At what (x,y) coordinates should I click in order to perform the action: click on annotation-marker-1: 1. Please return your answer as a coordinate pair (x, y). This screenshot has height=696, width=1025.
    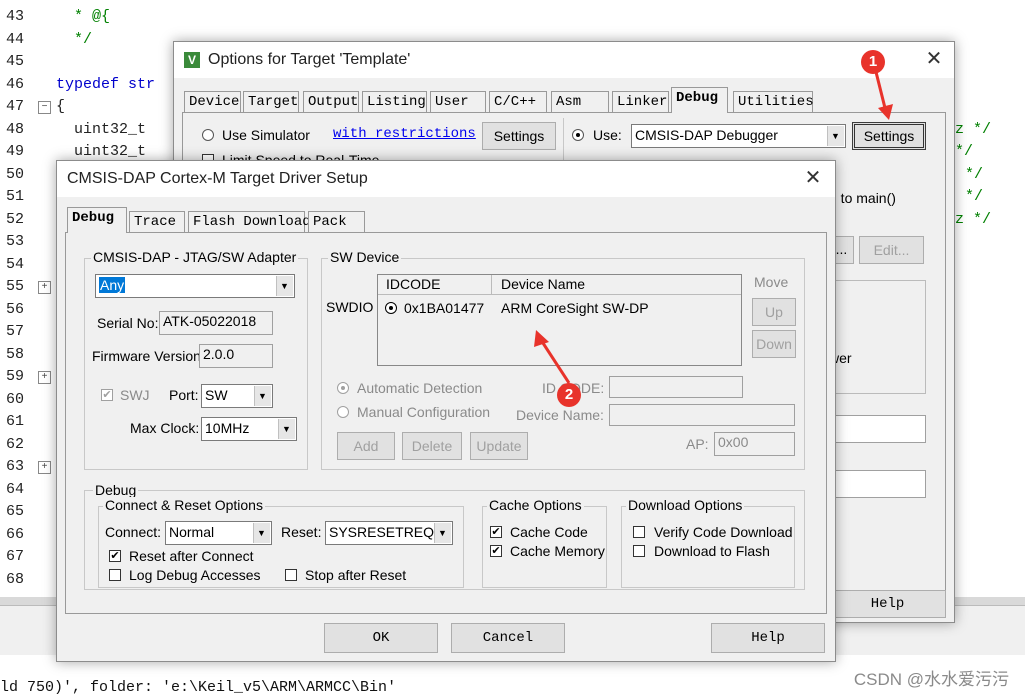
    Looking at the image, I should click on (873, 62).